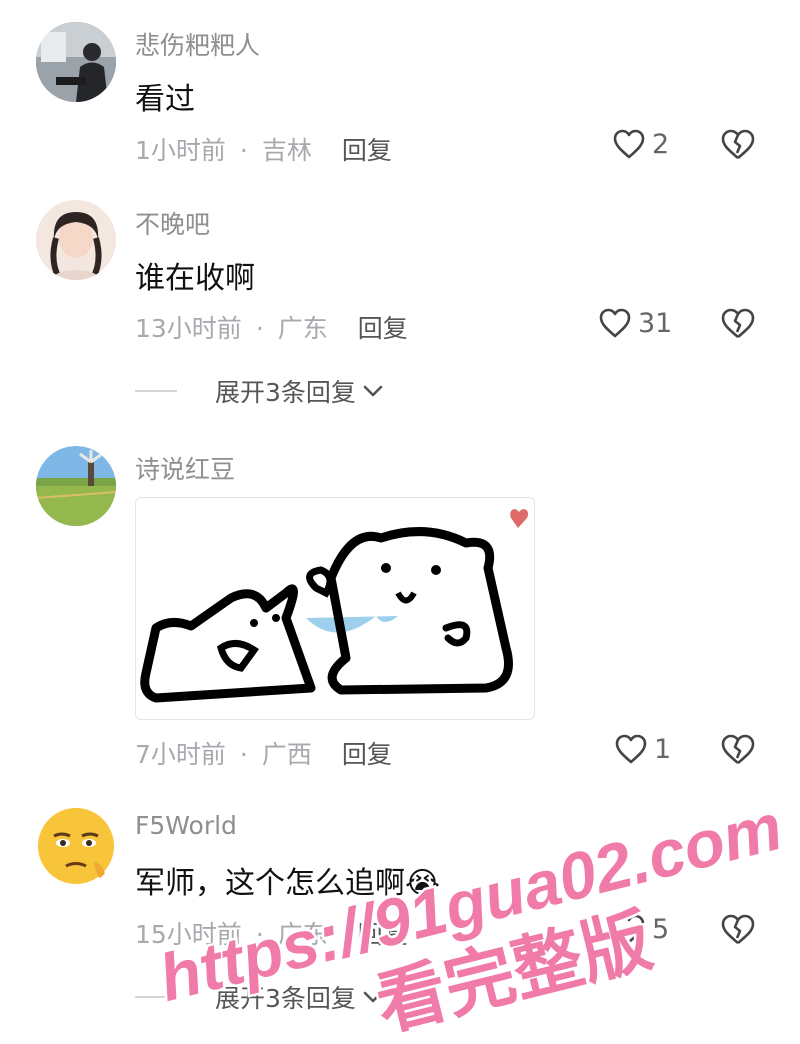 This screenshot has width=800, height=1044. I want to click on location: 吉林, so click(286, 150).